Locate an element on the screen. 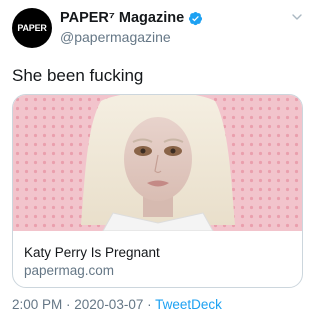 Image resolution: width=320 pixels, height=320 pixels. avatar: PAPER is located at coordinates (32, 28).